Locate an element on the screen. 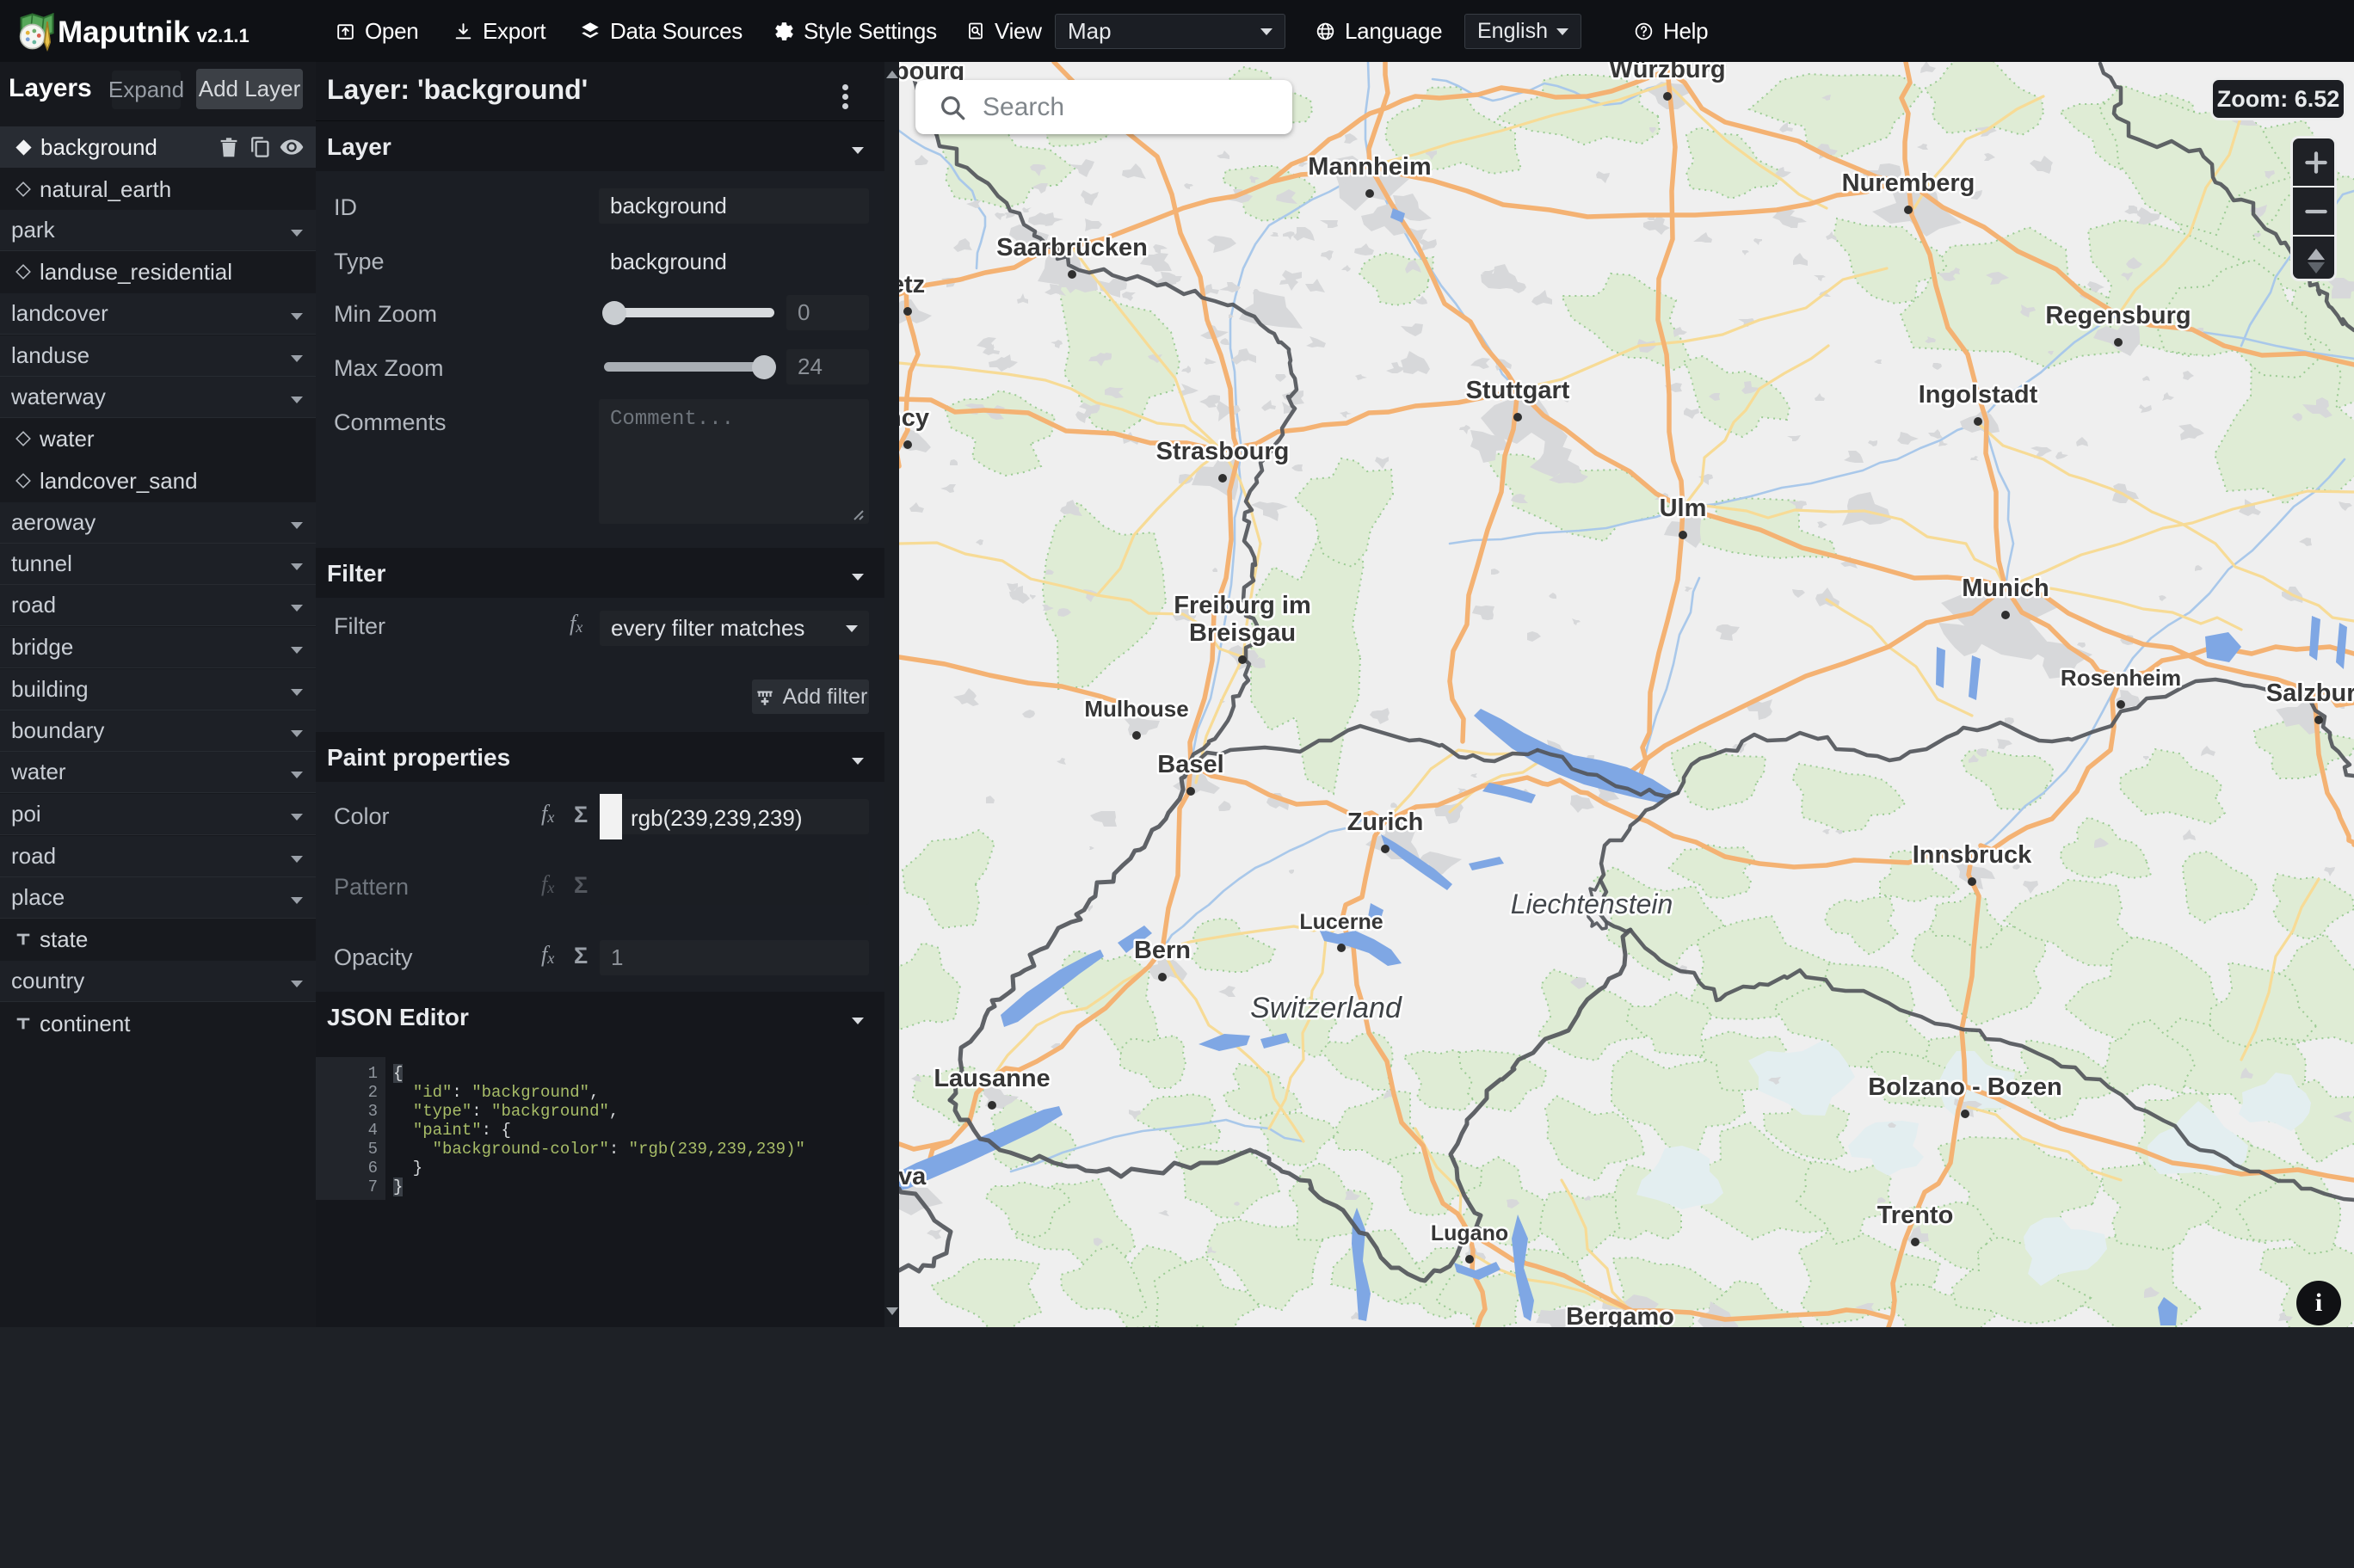  svg-text: Lucerne is located at coordinates (1341, 922).